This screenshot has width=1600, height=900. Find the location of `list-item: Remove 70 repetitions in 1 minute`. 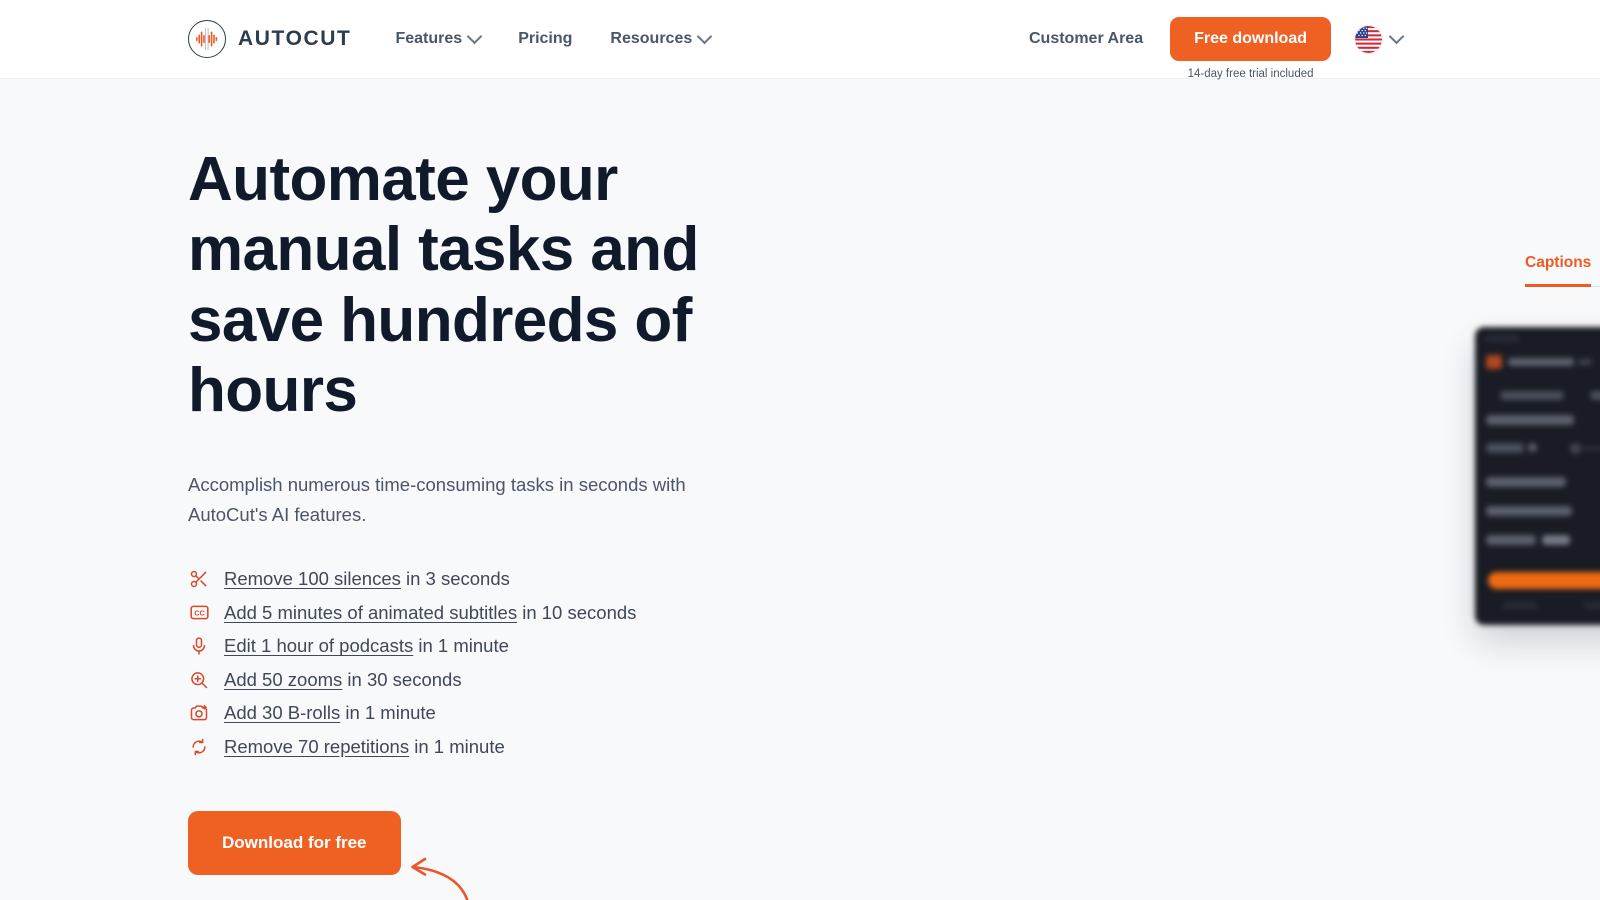

list-item: Remove 70 repetitions in 1 minute is located at coordinates (508, 747).